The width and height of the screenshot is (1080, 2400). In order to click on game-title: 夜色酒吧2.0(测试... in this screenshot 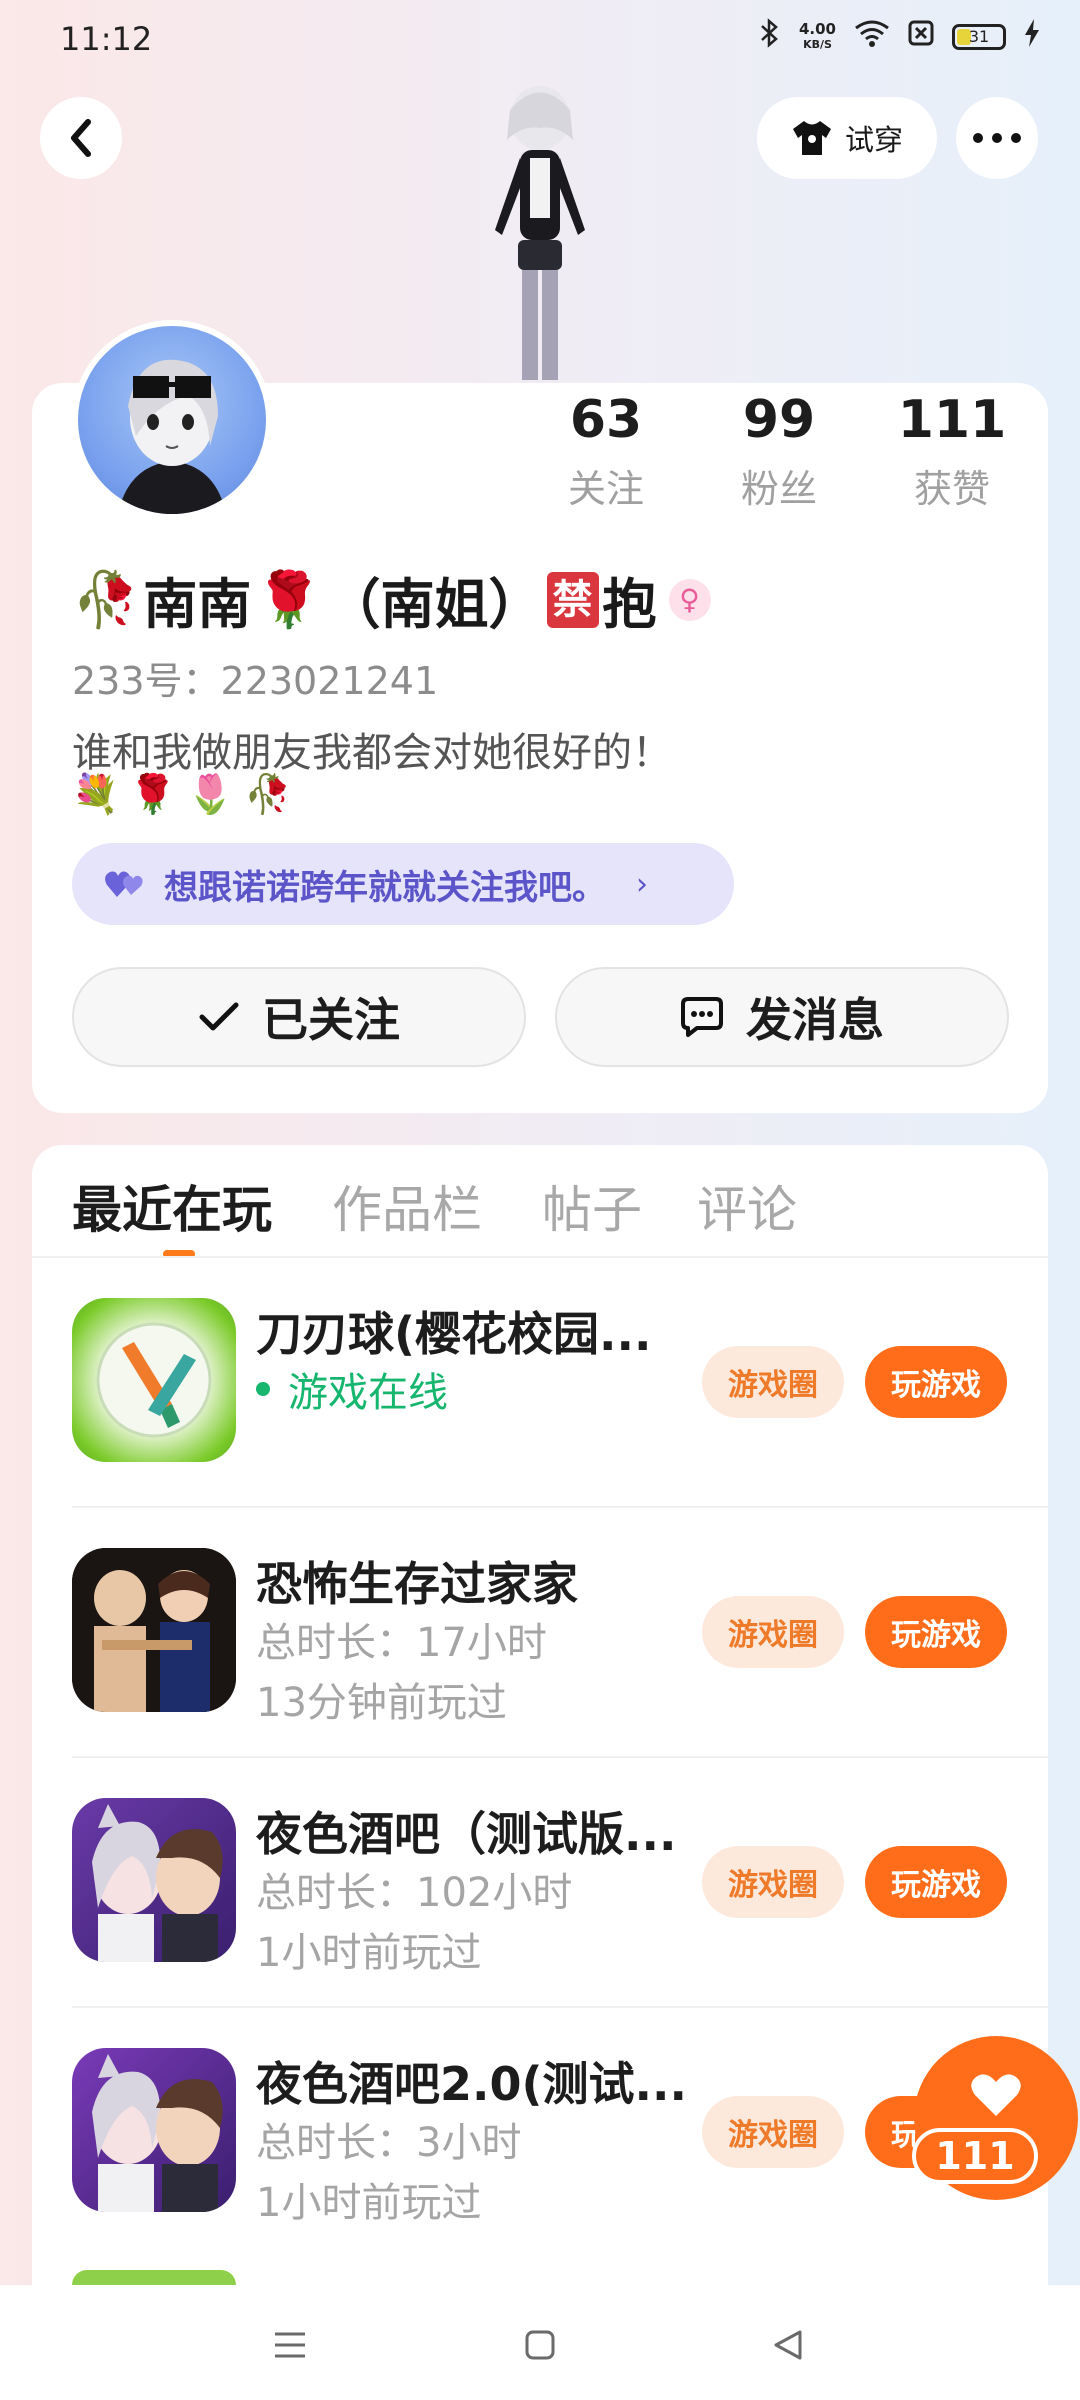, I will do `click(471, 2084)`.